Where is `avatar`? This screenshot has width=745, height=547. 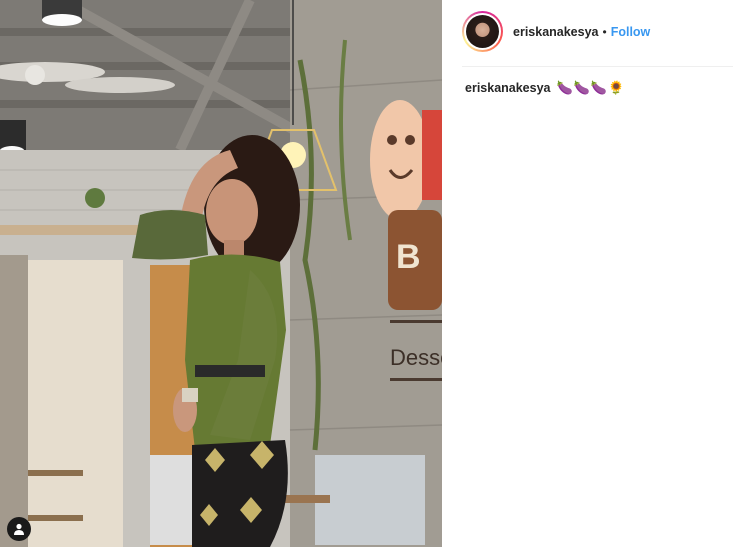
avatar is located at coordinates (482, 31).